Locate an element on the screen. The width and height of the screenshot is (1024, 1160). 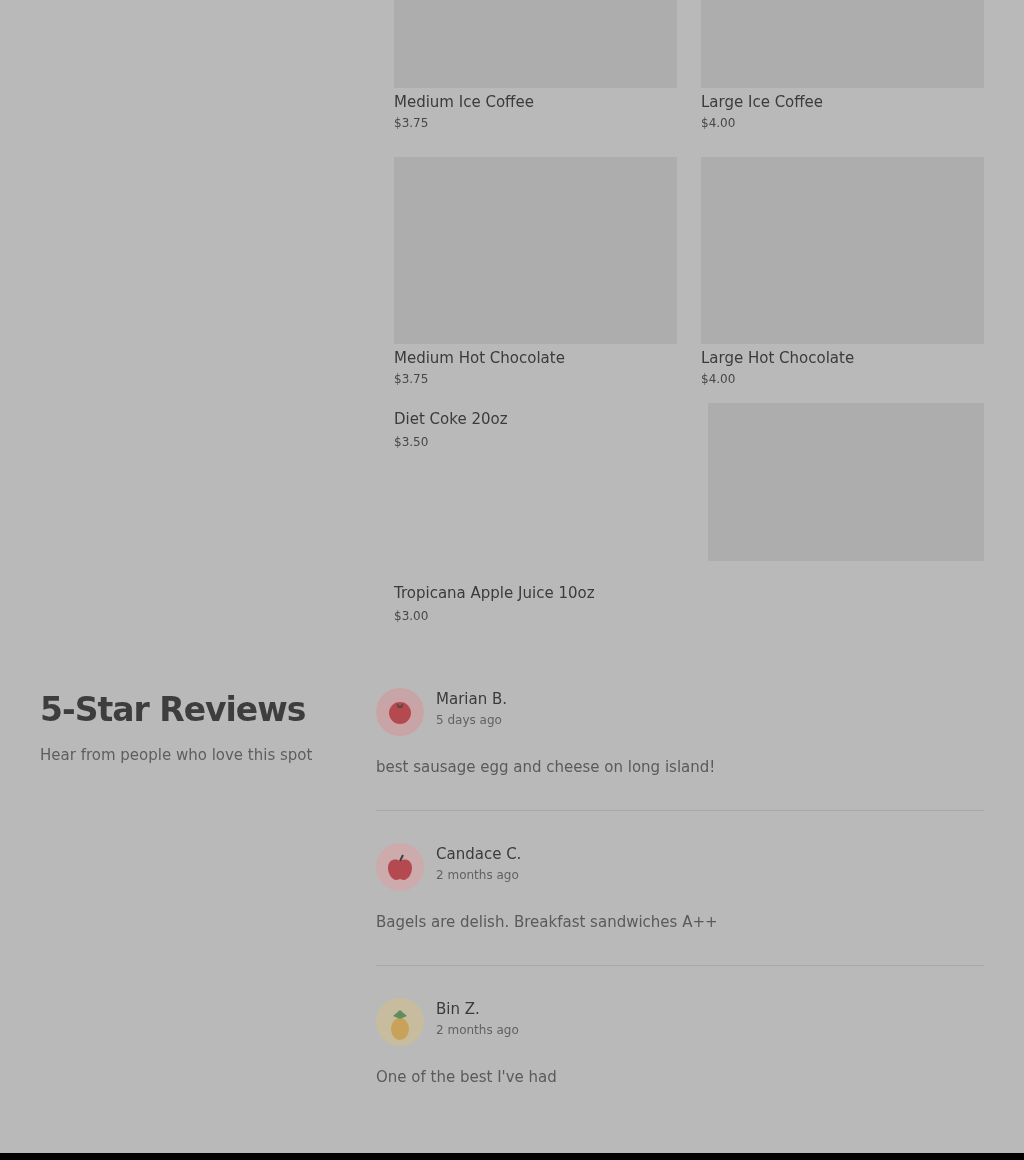
reviewer-name: Candace C. is located at coordinates (479, 854).